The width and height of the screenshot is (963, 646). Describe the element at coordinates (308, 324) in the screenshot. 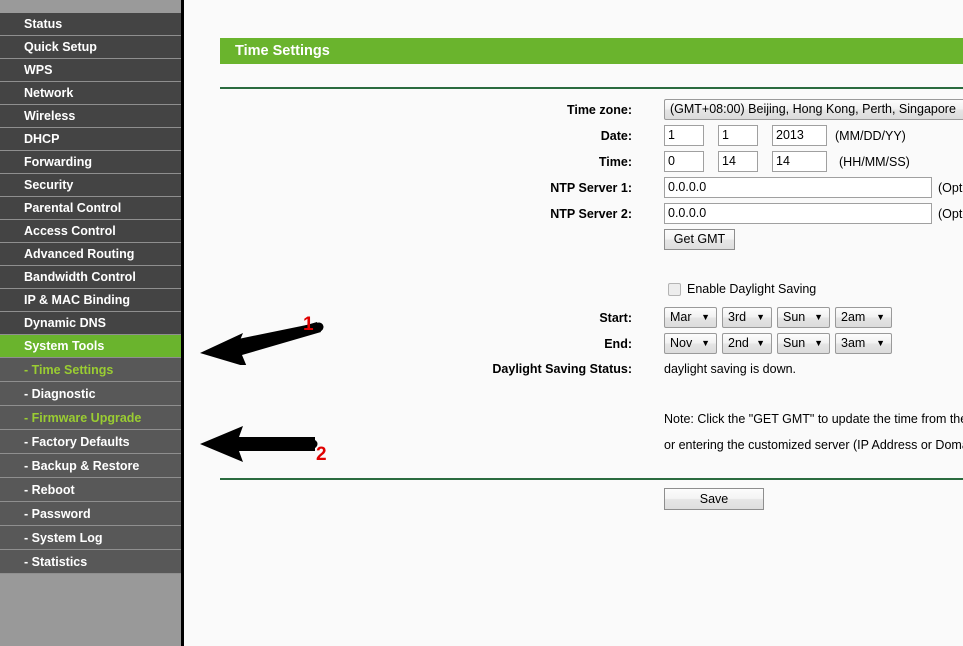

I see `annotation-number-1: 1` at that location.